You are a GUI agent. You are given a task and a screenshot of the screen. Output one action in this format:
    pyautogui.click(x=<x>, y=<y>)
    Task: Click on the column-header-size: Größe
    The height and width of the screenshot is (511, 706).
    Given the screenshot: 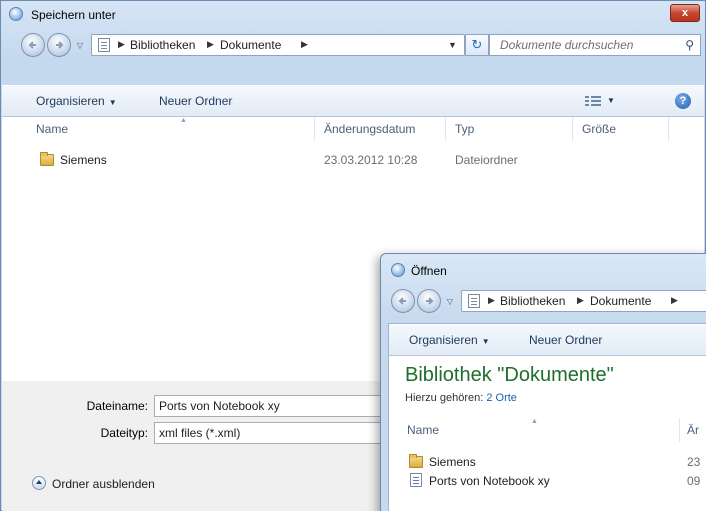 What is the action you would take?
    pyautogui.click(x=599, y=129)
    